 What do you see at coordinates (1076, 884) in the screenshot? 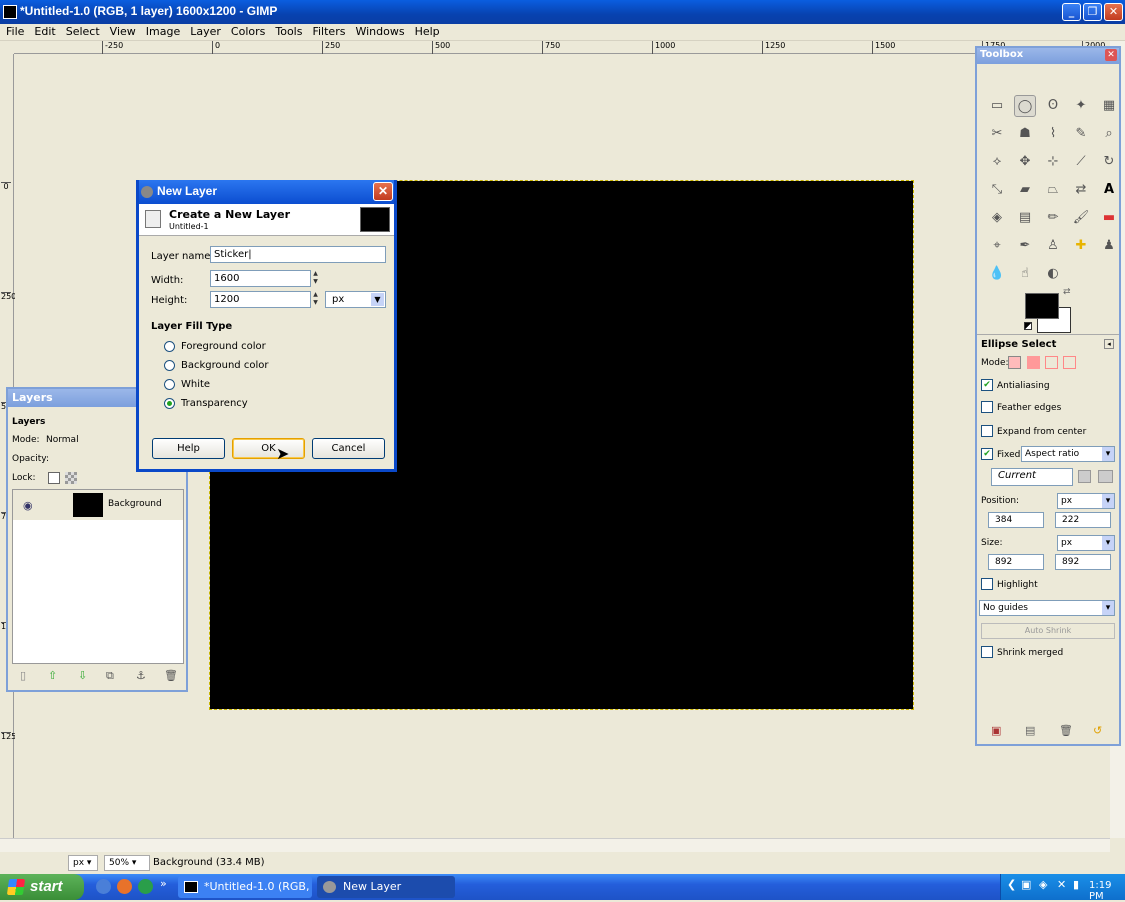
I see `tray-app-icon: ▮` at bounding box center [1076, 884].